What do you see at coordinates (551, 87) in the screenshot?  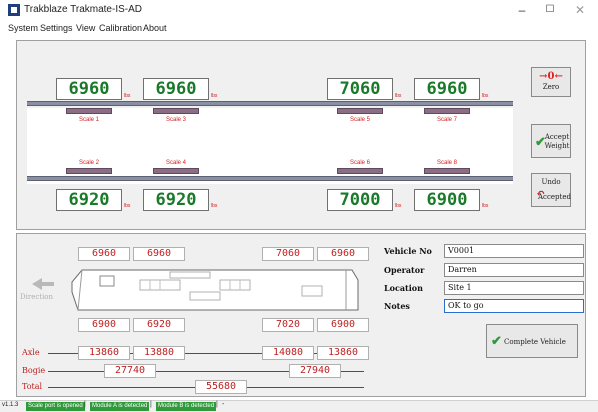 I see `zero-button-label: Zero` at bounding box center [551, 87].